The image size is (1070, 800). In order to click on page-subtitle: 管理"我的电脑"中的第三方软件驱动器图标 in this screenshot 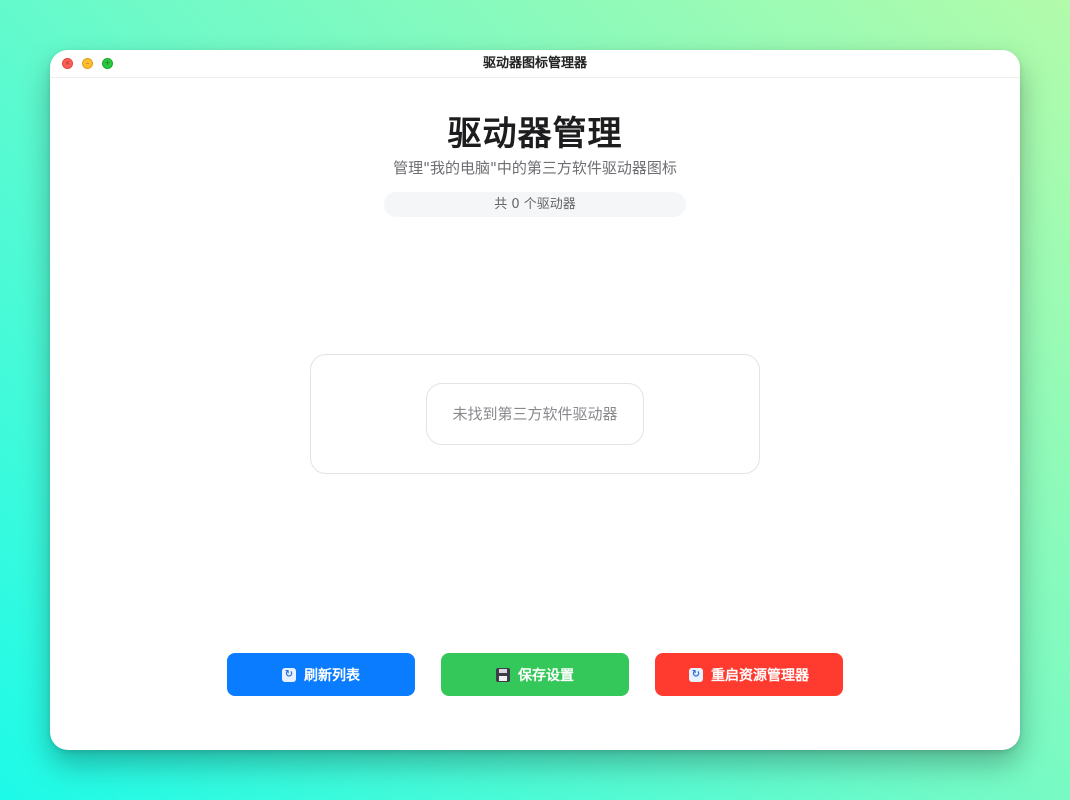, I will do `click(535, 168)`.